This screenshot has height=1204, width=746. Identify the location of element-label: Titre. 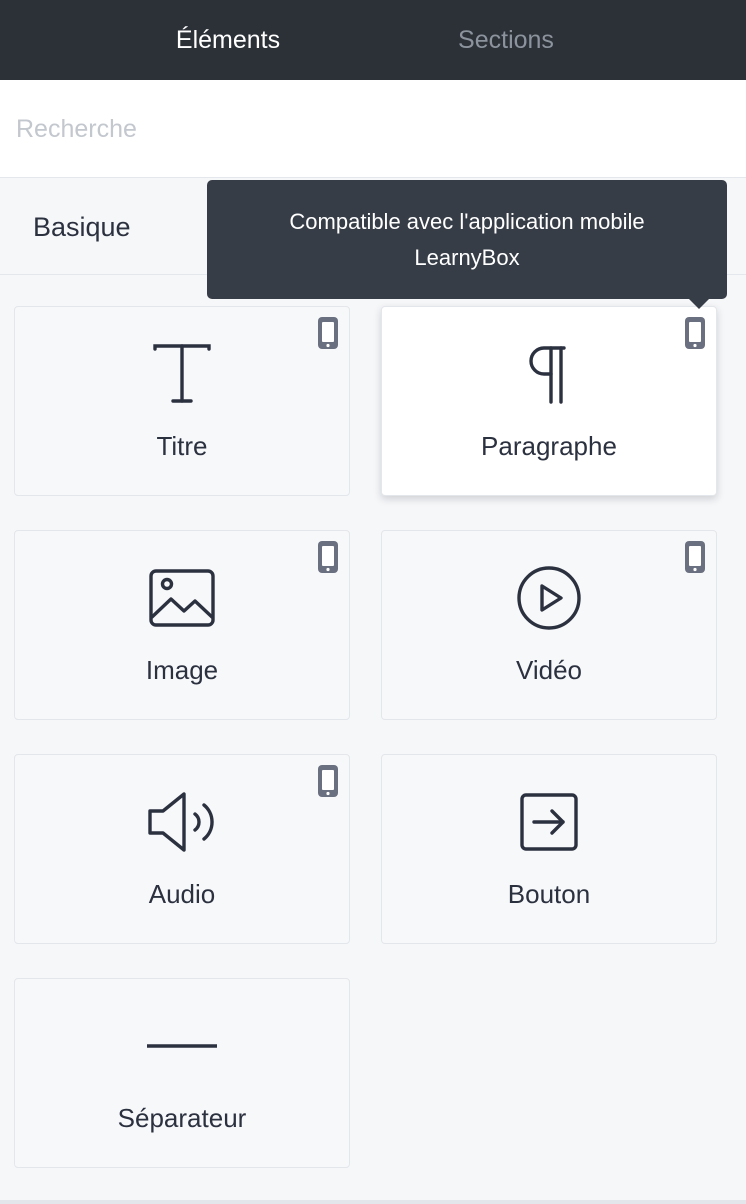
(182, 446).